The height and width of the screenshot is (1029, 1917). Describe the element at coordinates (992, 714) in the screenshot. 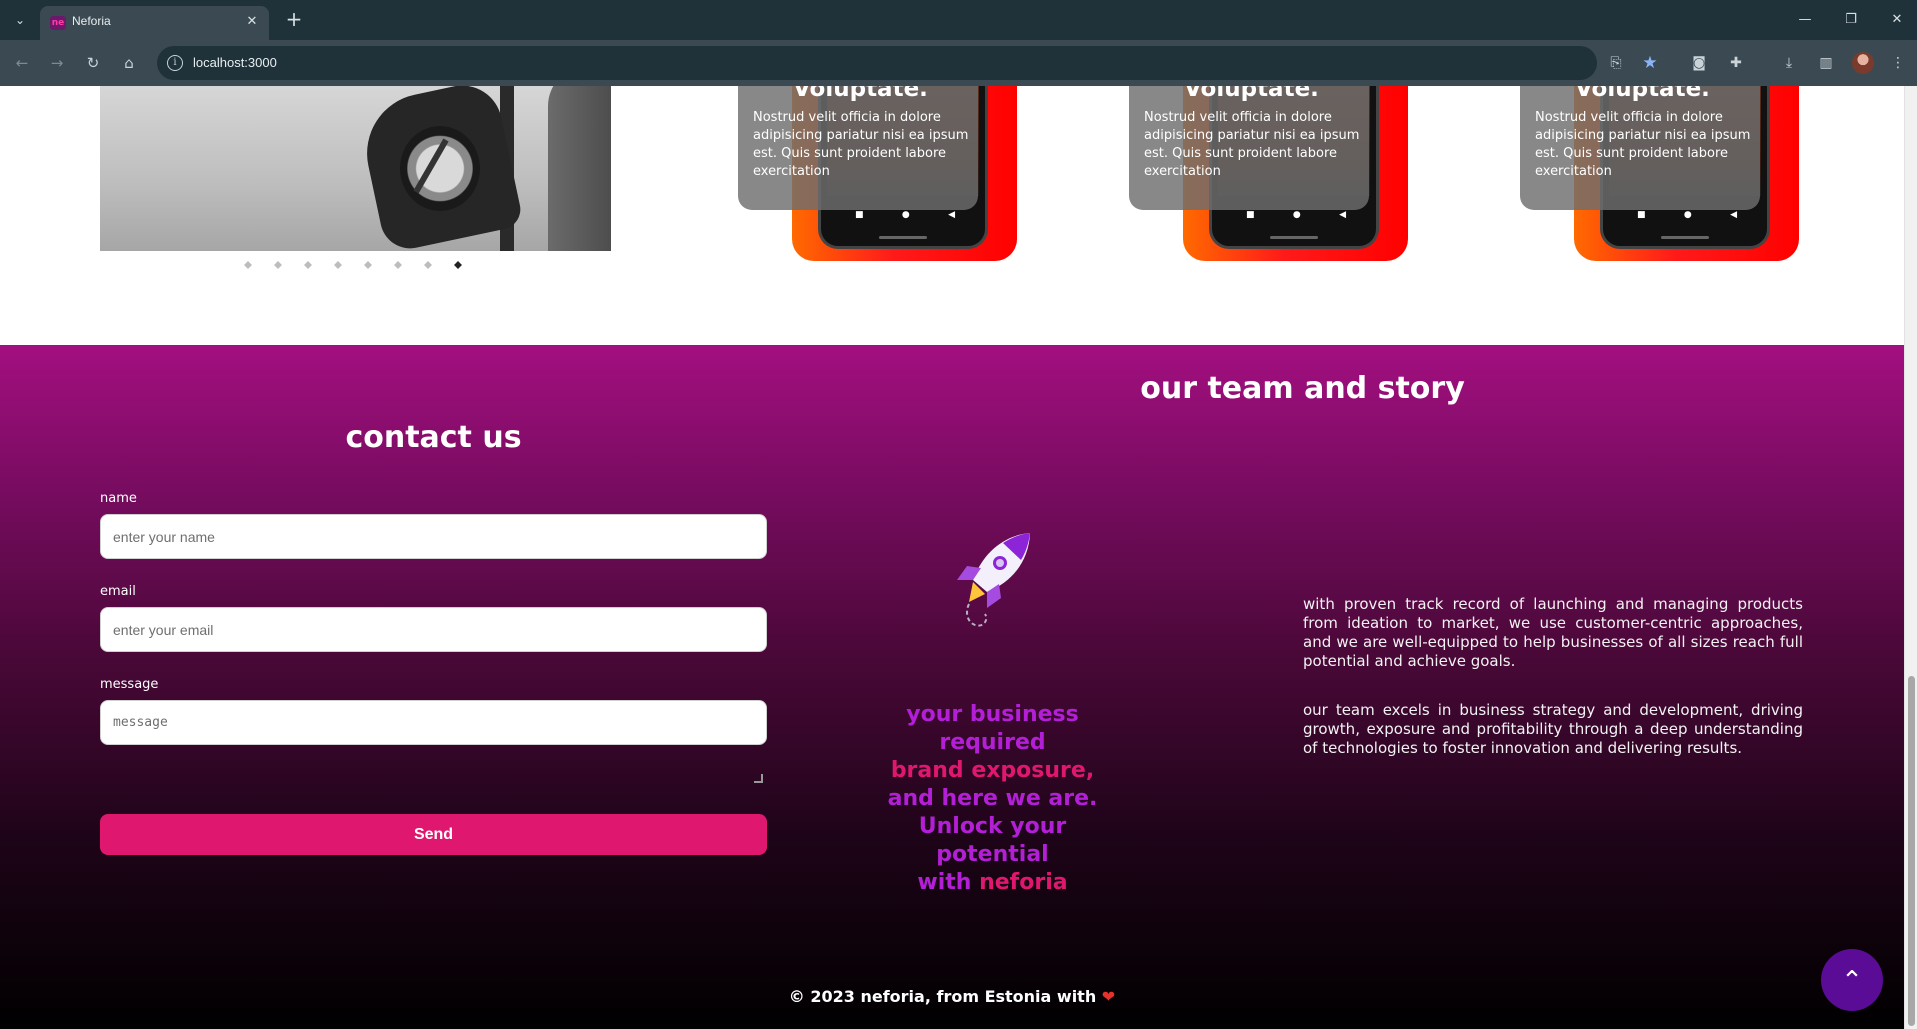

I see `slogan-line: your business` at that location.